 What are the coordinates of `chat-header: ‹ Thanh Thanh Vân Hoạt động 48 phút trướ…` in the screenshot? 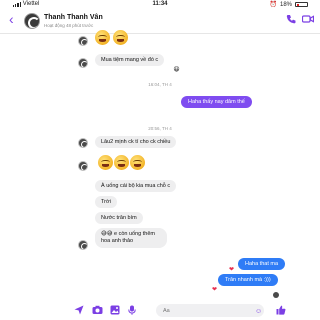 It's located at (160, 22).